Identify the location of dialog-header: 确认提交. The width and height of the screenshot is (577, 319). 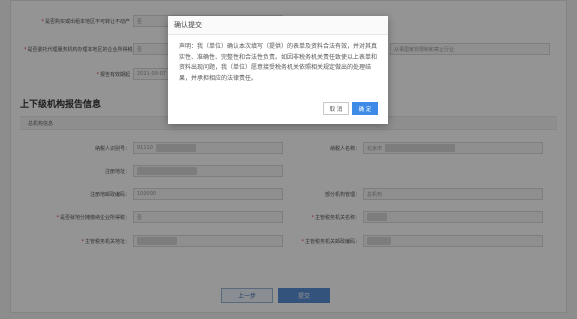
(278, 25).